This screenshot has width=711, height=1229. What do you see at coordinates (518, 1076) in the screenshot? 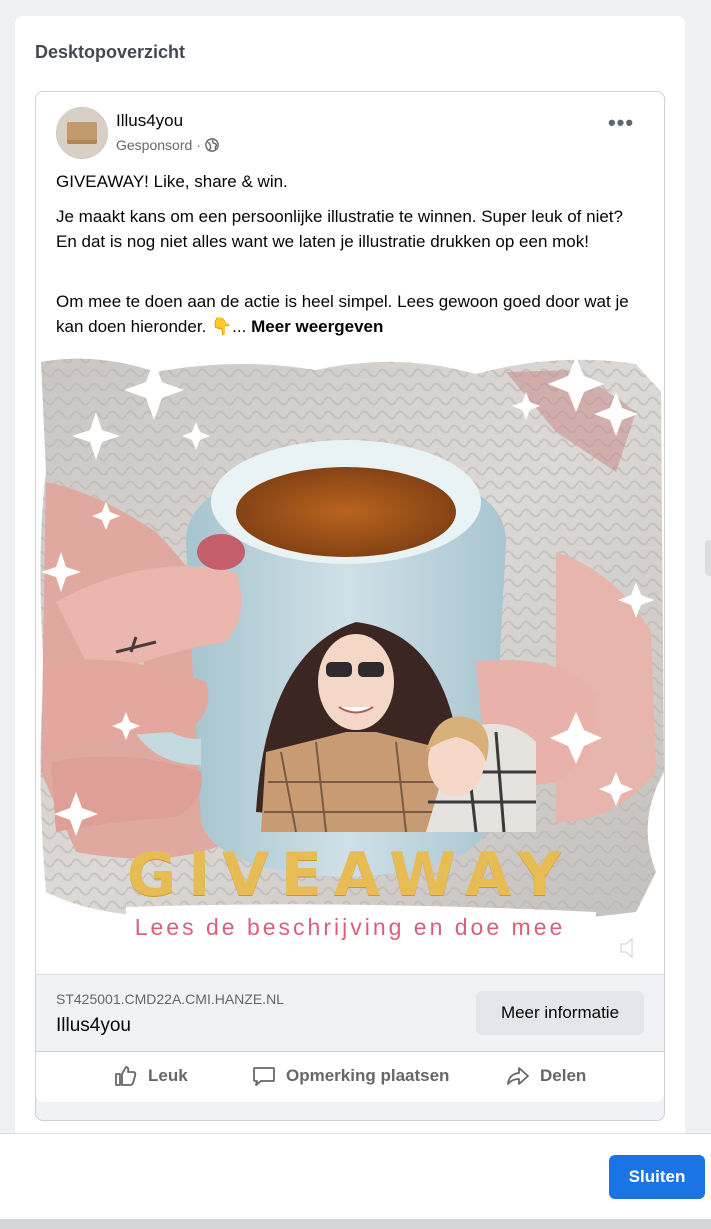
I see `share-icon` at bounding box center [518, 1076].